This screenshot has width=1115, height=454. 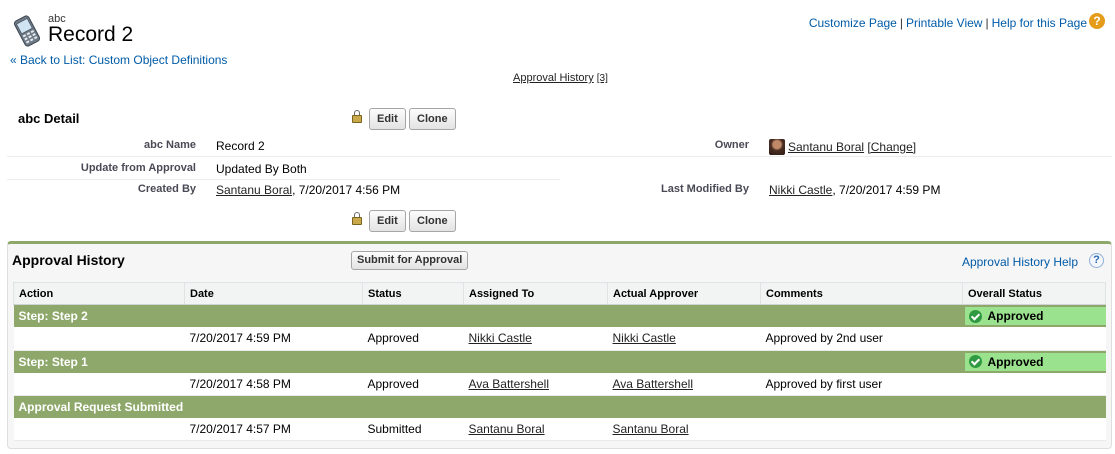 What do you see at coordinates (432, 221) in the screenshot?
I see `clone-button-bottom: Clone` at bounding box center [432, 221].